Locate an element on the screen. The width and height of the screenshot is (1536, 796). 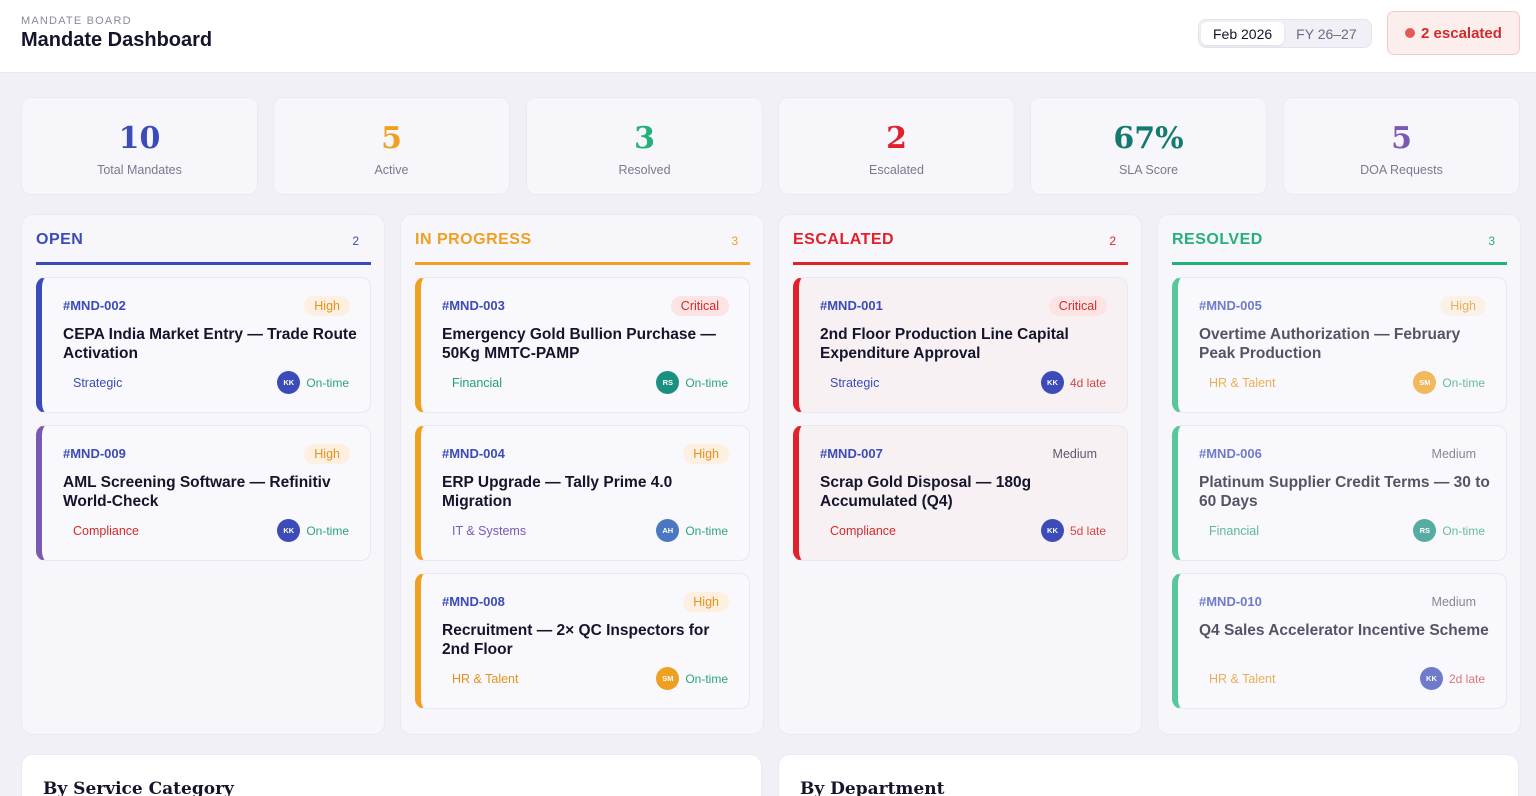
brand-subtitle: MANDATE BOARD is located at coordinates (76, 21).